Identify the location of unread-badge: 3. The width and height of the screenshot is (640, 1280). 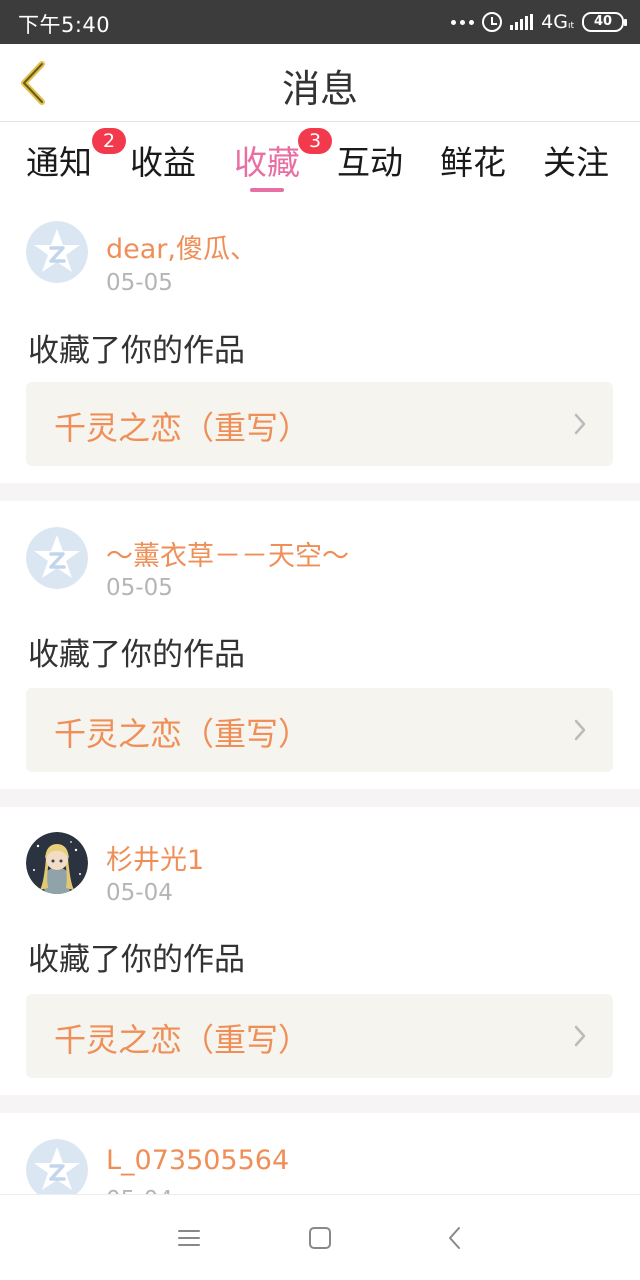
(315, 141).